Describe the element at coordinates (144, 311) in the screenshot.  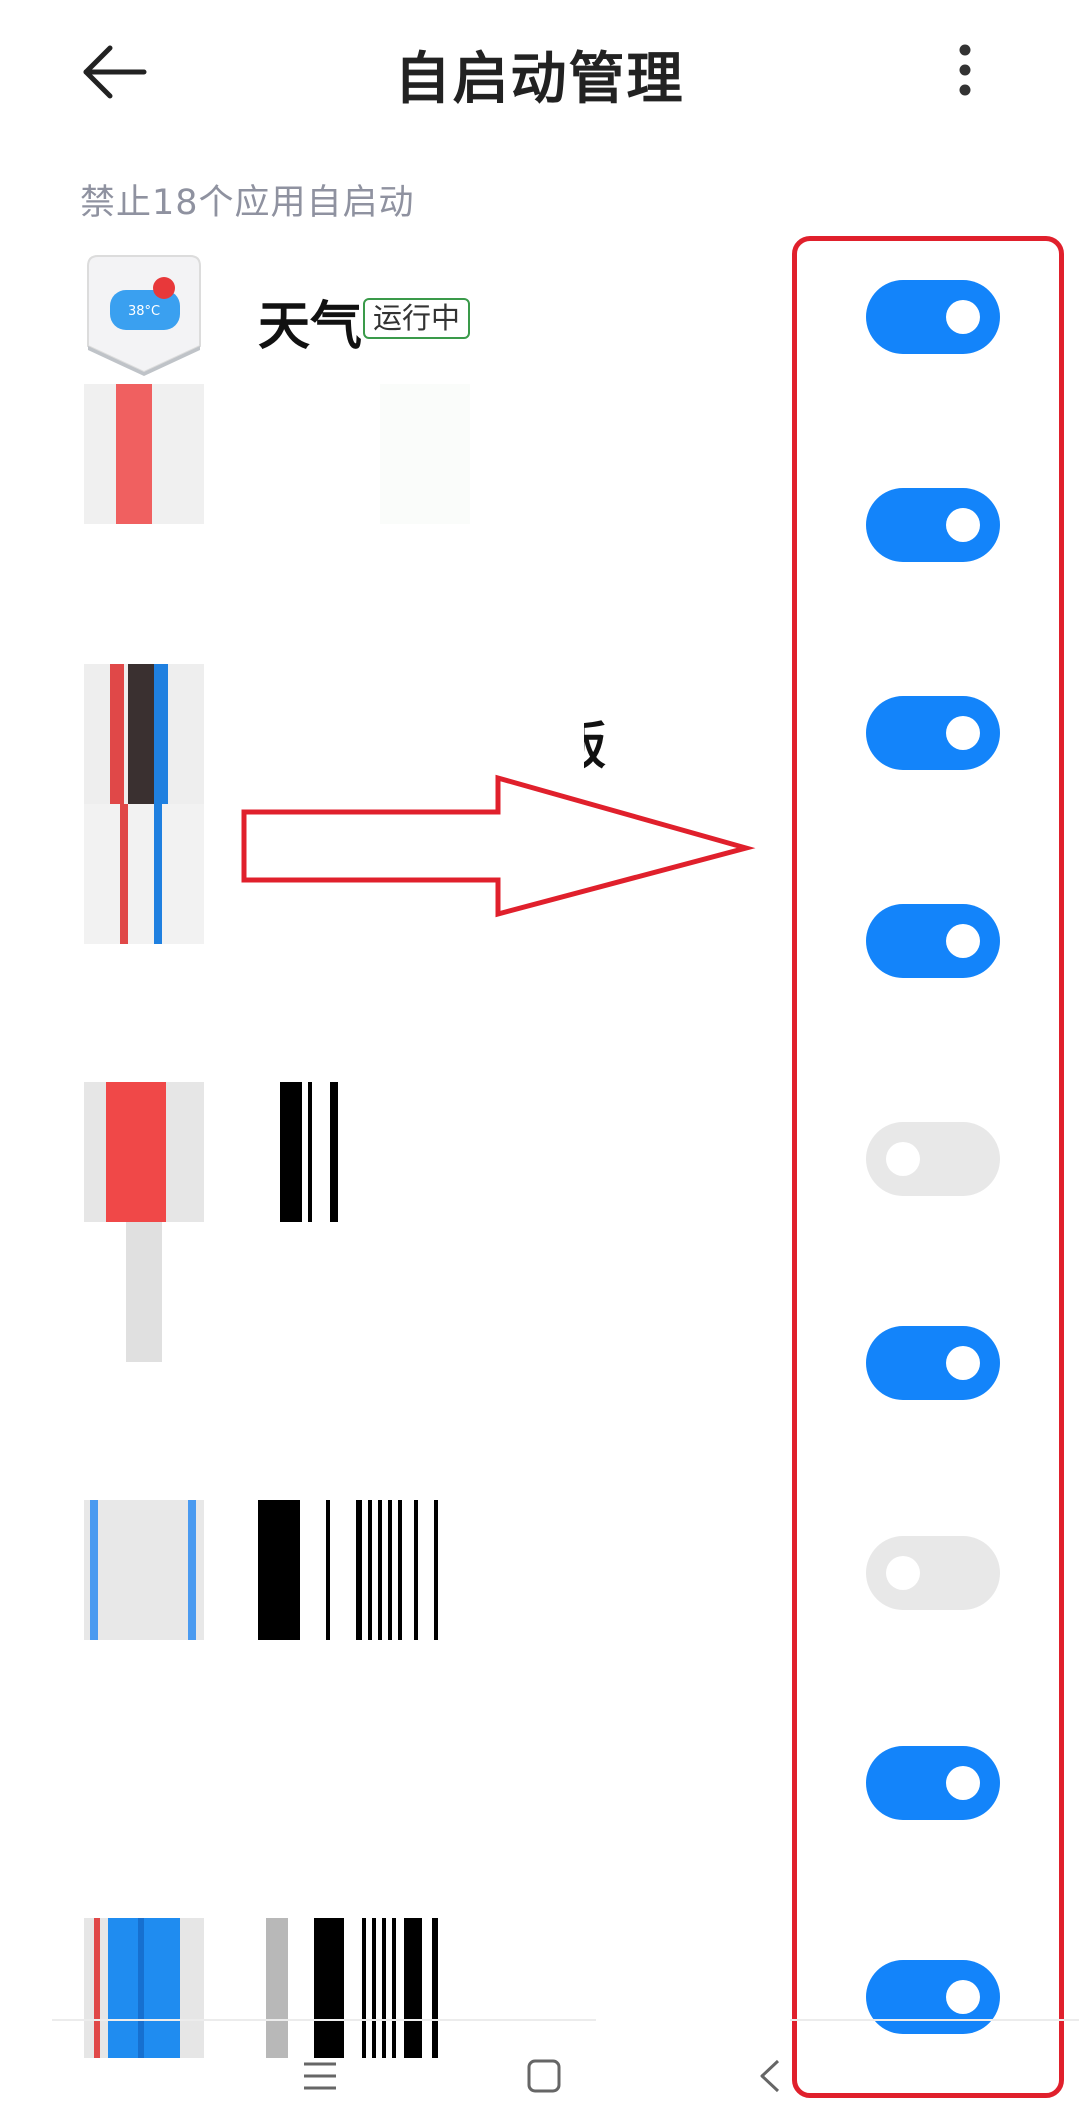
I see `svg-text: 38°C` at that location.